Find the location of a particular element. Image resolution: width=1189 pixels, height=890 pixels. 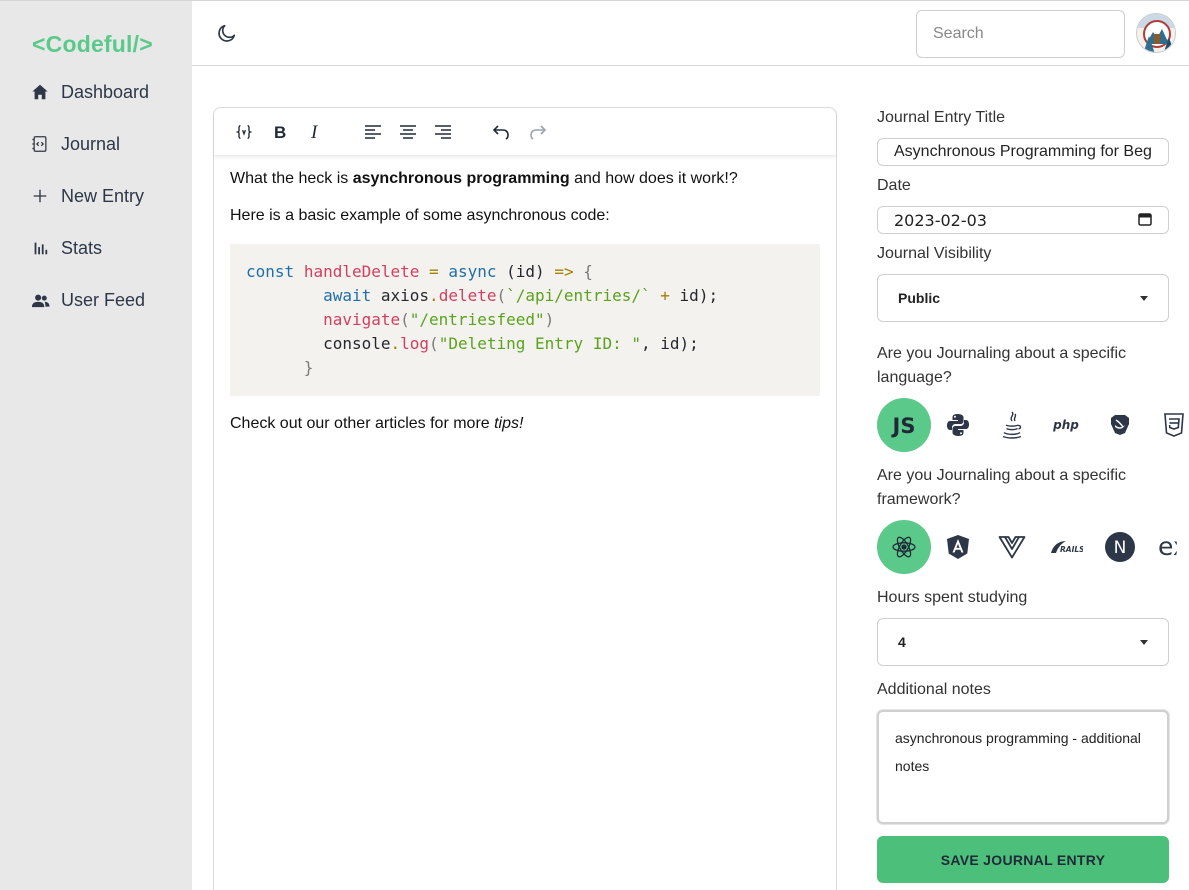

editor-toolbar: B I is located at coordinates (525, 132).